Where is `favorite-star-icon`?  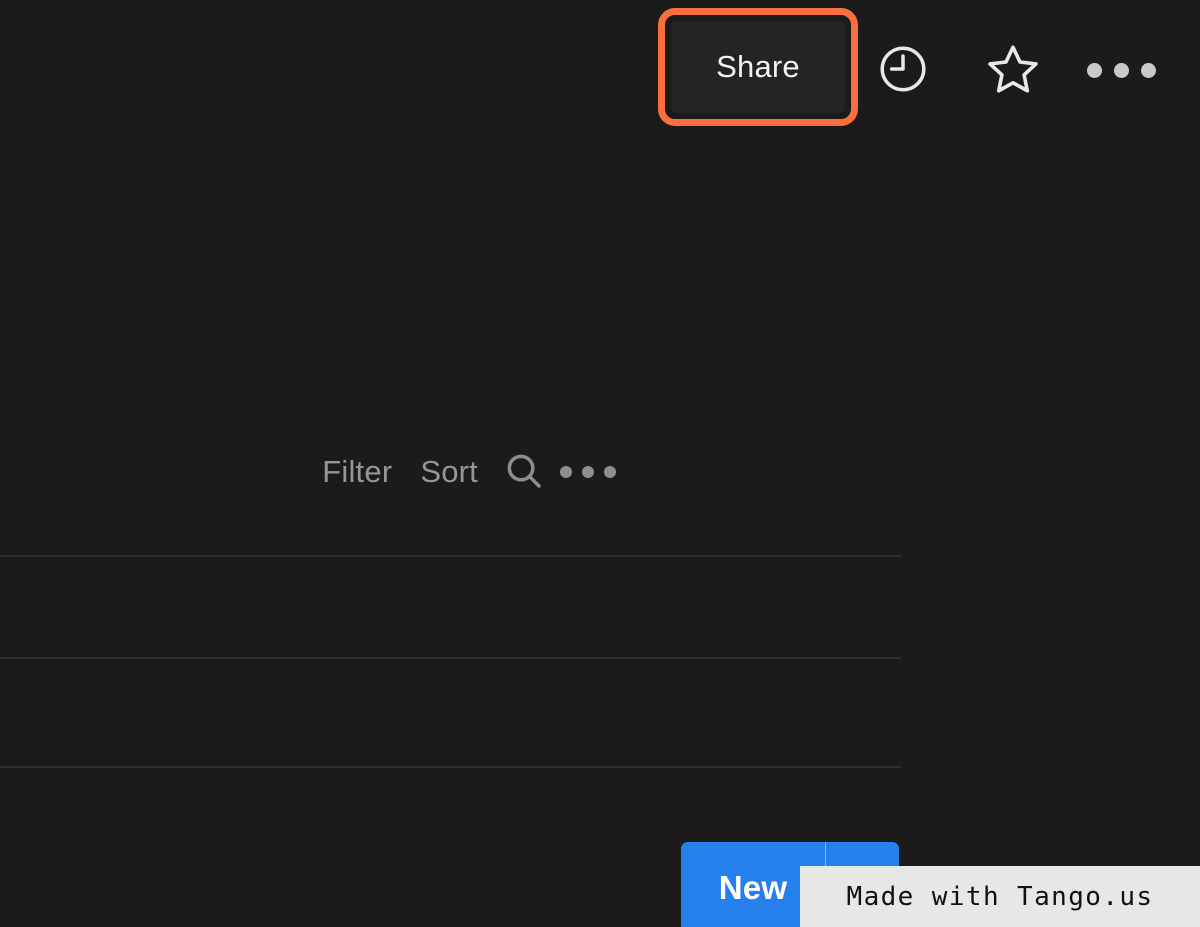 favorite-star-icon is located at coordinates (1013, 70).